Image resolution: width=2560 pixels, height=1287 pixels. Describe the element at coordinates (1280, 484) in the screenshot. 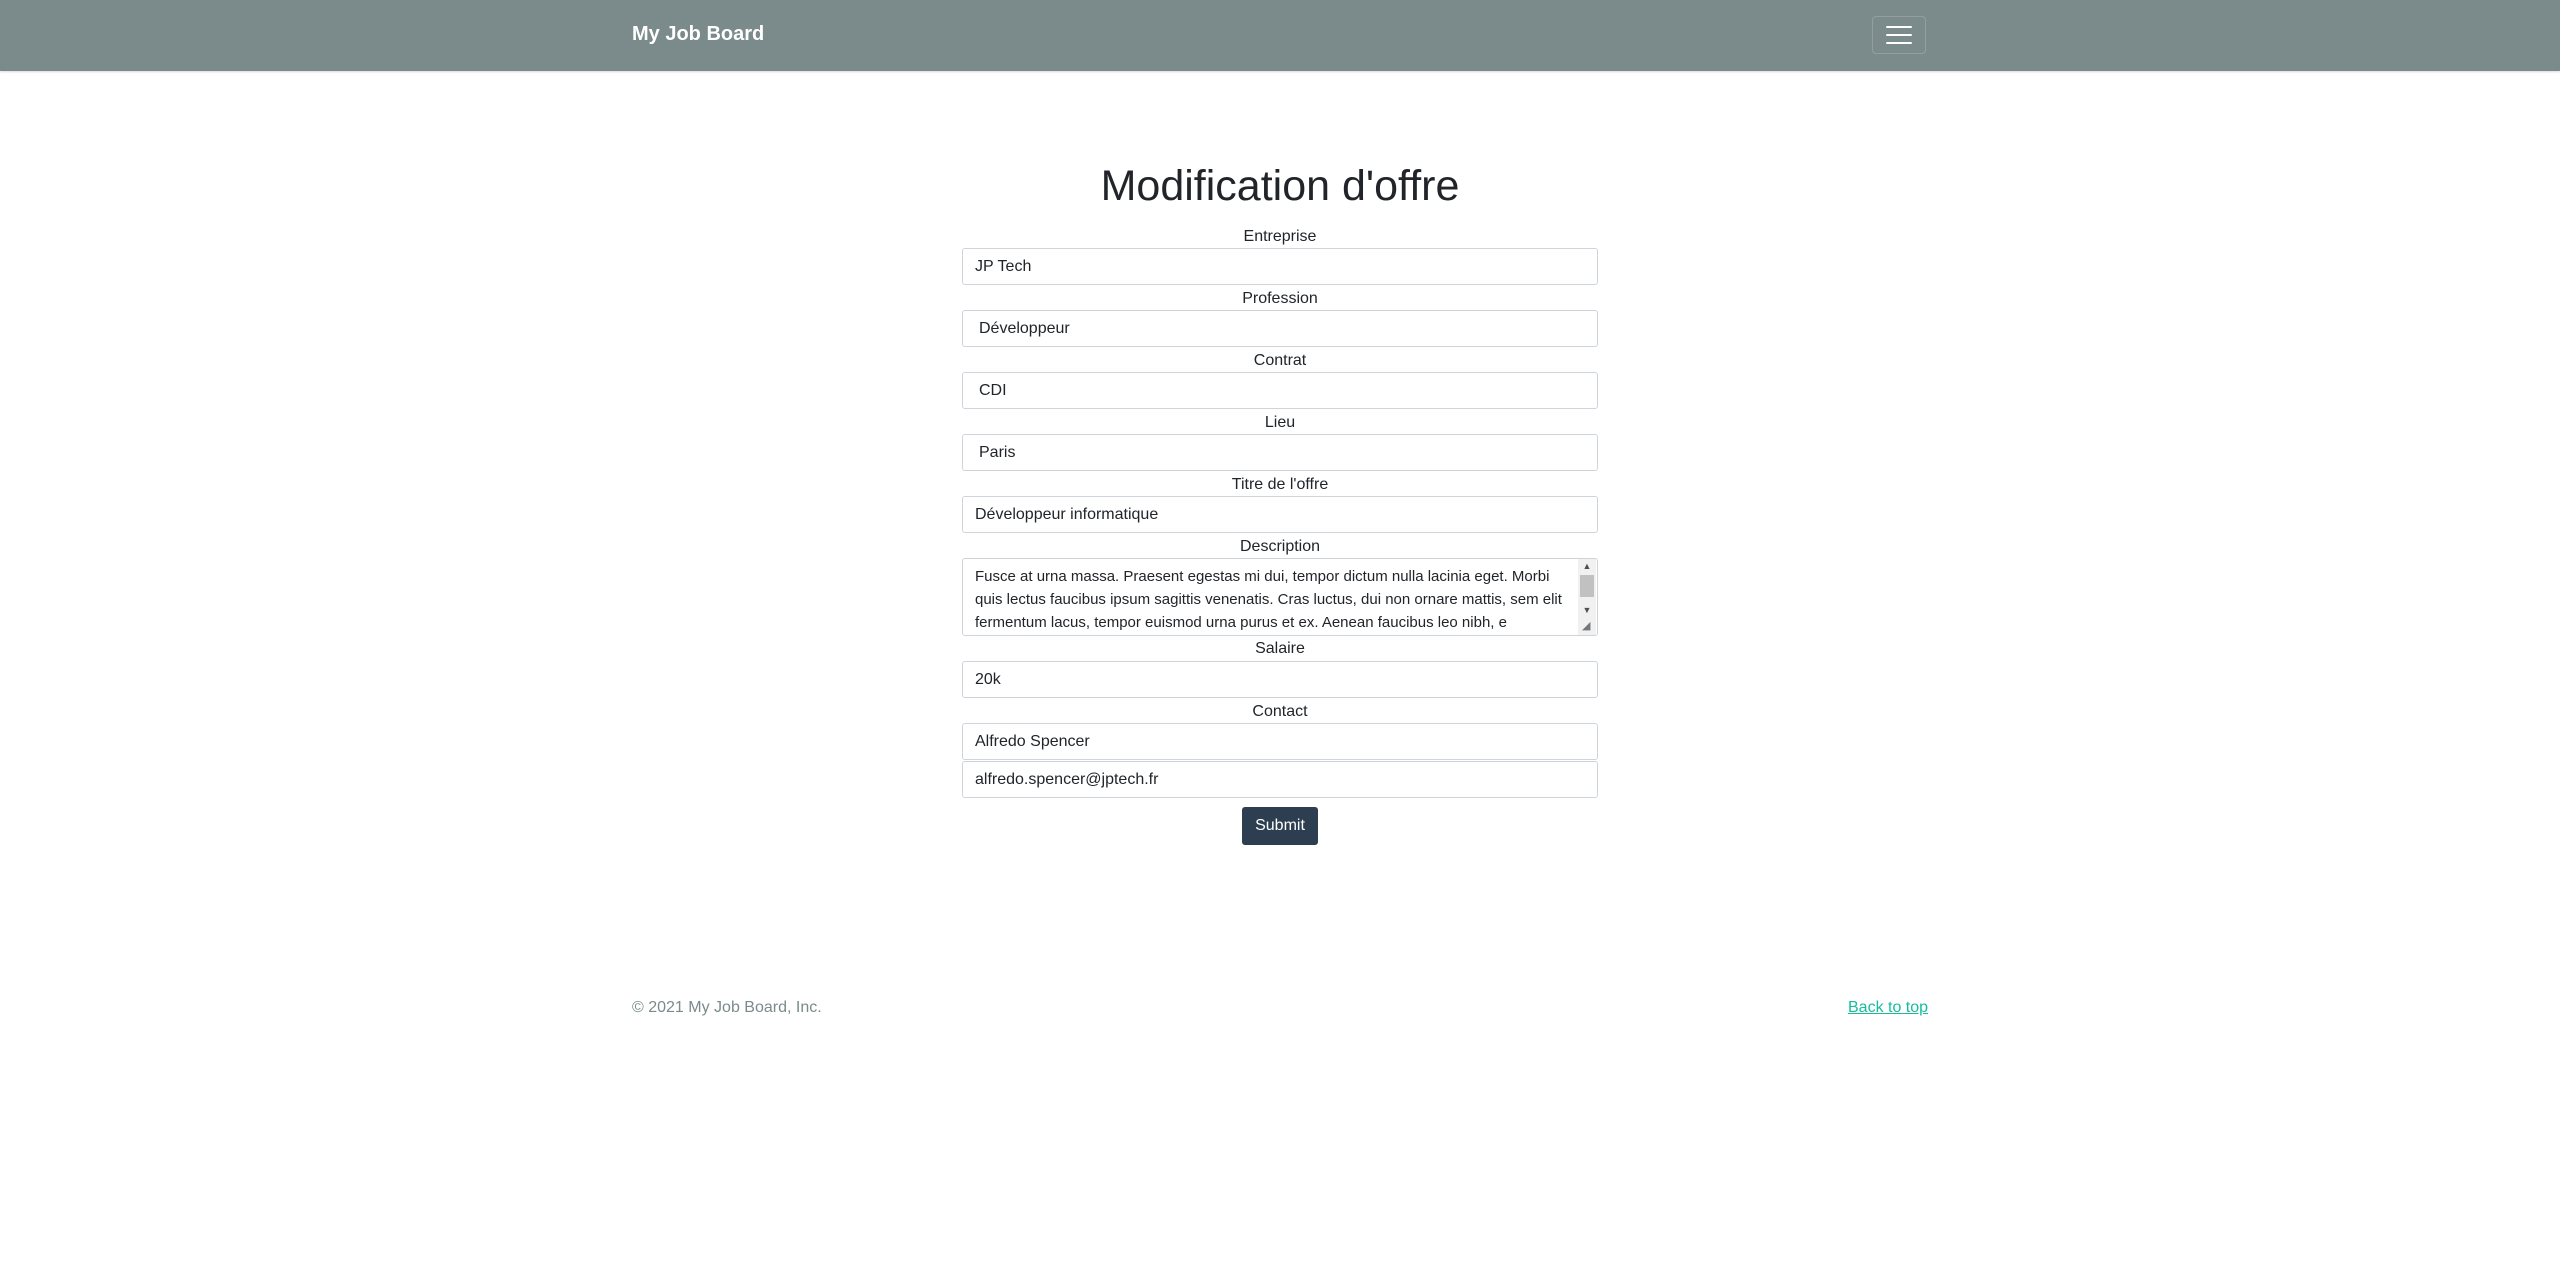

I see `titre-label: Titre de l'offre` at that location.